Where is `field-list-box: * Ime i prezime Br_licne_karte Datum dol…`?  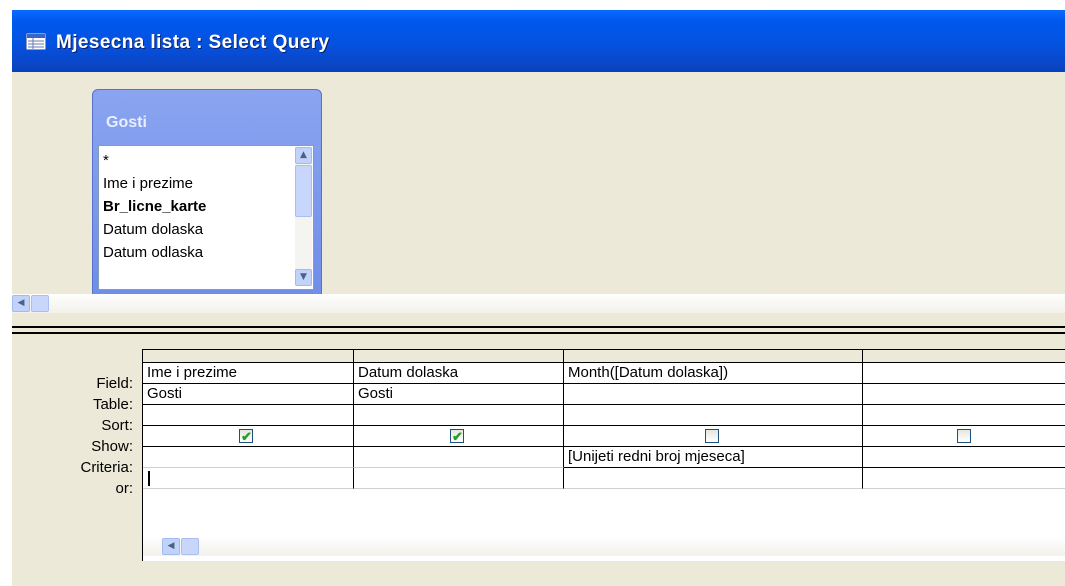
field-list-box: * Ime i prezime Br_licne_karte Datum dol… is located at coordinates (206, 217).